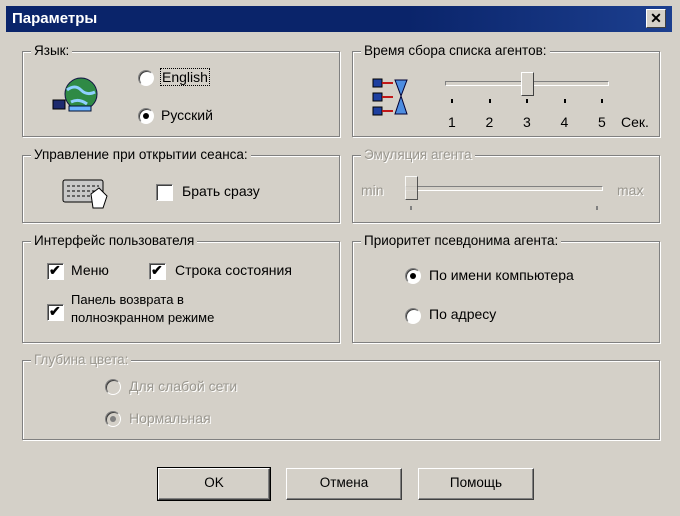 The height and width of the screenshot is (516, 680). What do you see at coordinates (141, 154) in the screenshot?
I see `session-control-legend: Управление при открытии сеанса:` at bounding box center [141, 154].